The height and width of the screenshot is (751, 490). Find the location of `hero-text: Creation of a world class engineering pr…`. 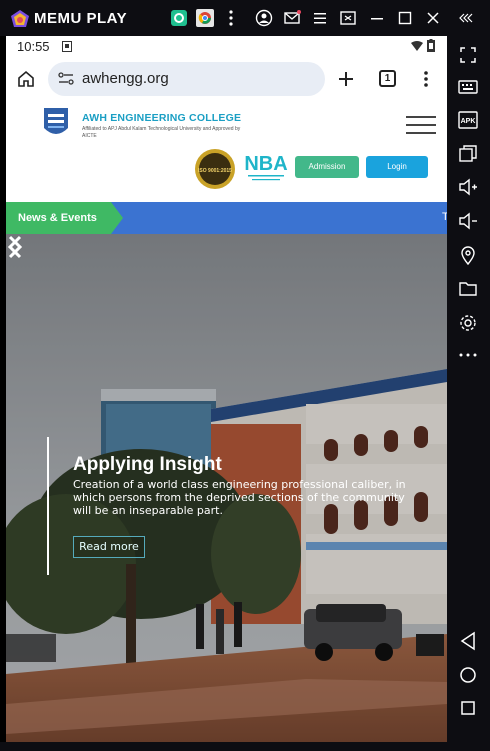

hero-text: Creation of a world class engineering pr… is located at coordinates (239, 497).